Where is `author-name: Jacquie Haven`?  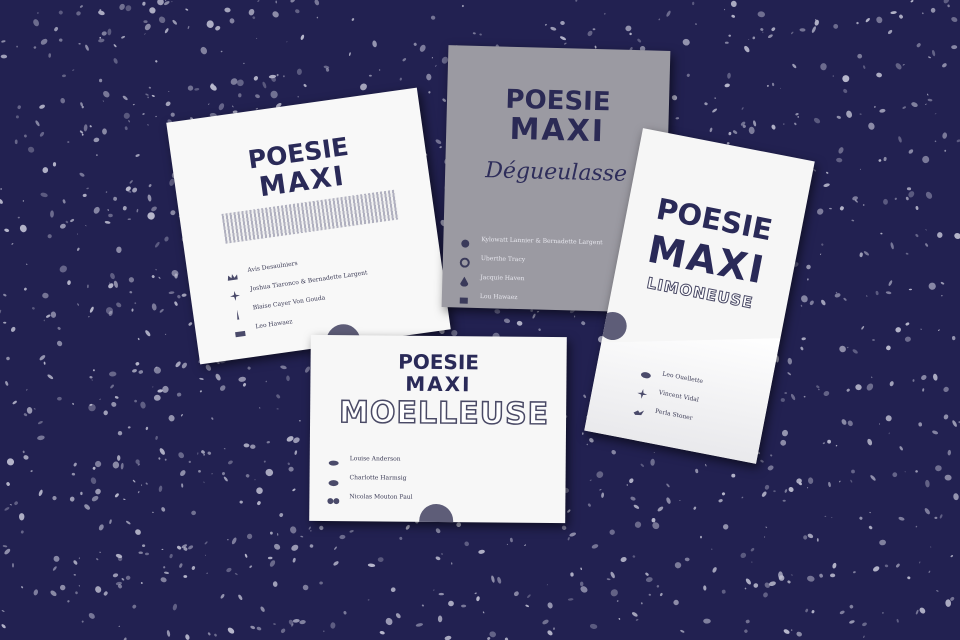 author-name: Jacquie Haven is located at coordinates (502, 277).